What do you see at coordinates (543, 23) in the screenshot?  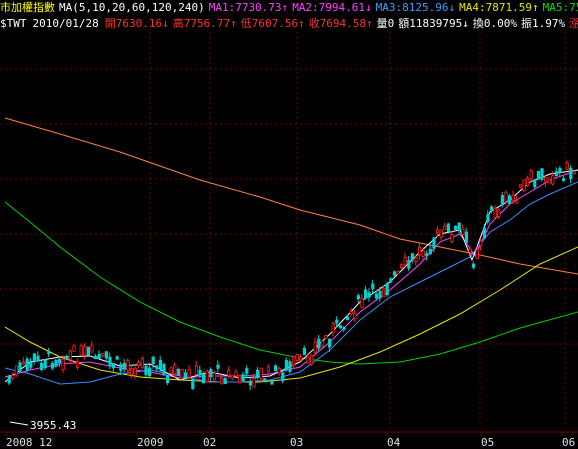 I see `amplitude: 振1.97%` at bounding box center [543, 23].